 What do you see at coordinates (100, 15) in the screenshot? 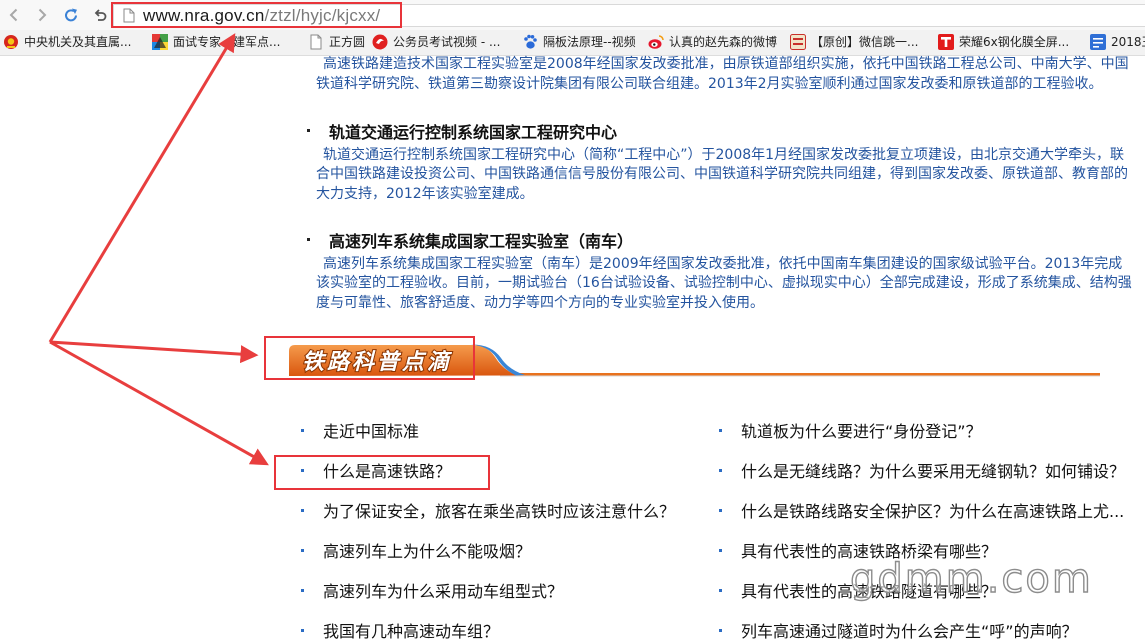
I see `undo-icon` at bounding box center [100, 15].